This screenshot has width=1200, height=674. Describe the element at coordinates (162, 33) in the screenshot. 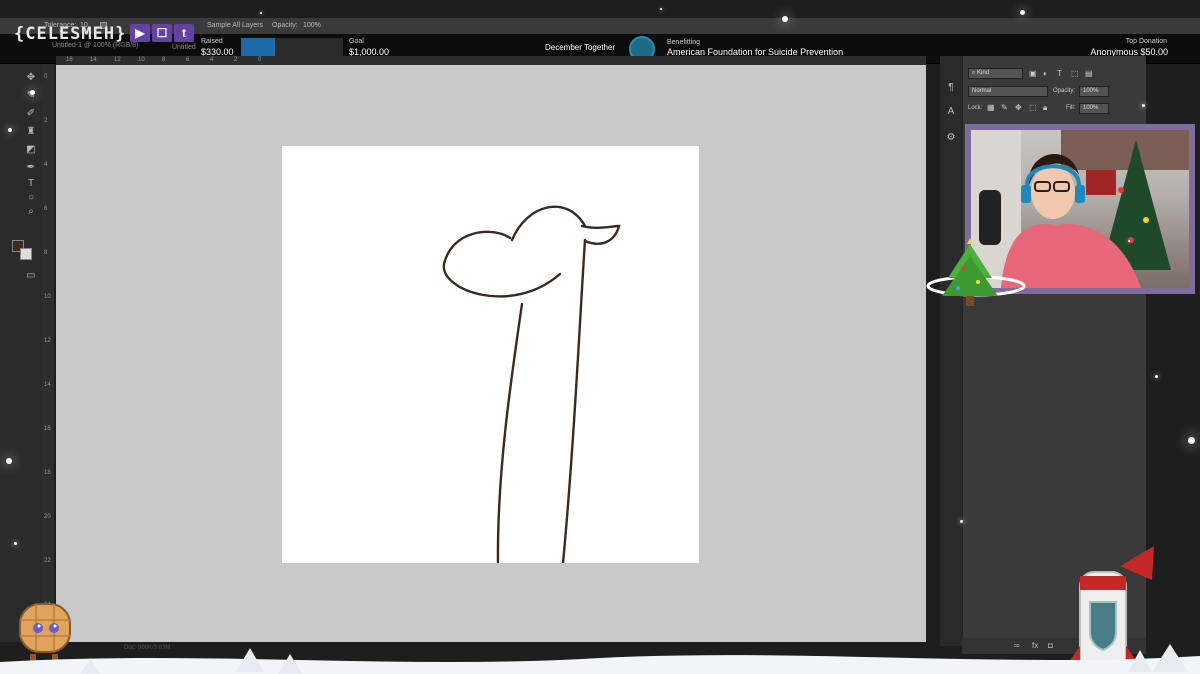

I see `twitch-icon: ☐` at that location.